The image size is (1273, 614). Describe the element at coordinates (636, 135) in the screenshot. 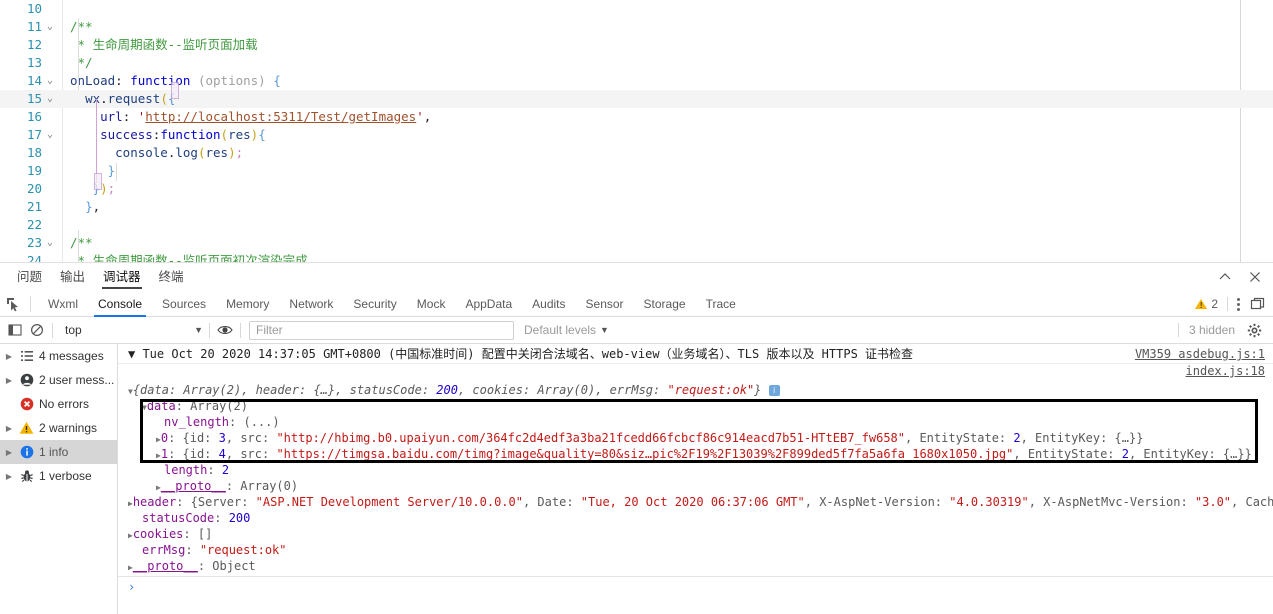

I see `code-line: 17 ⌄ success:function(res){` at that location.